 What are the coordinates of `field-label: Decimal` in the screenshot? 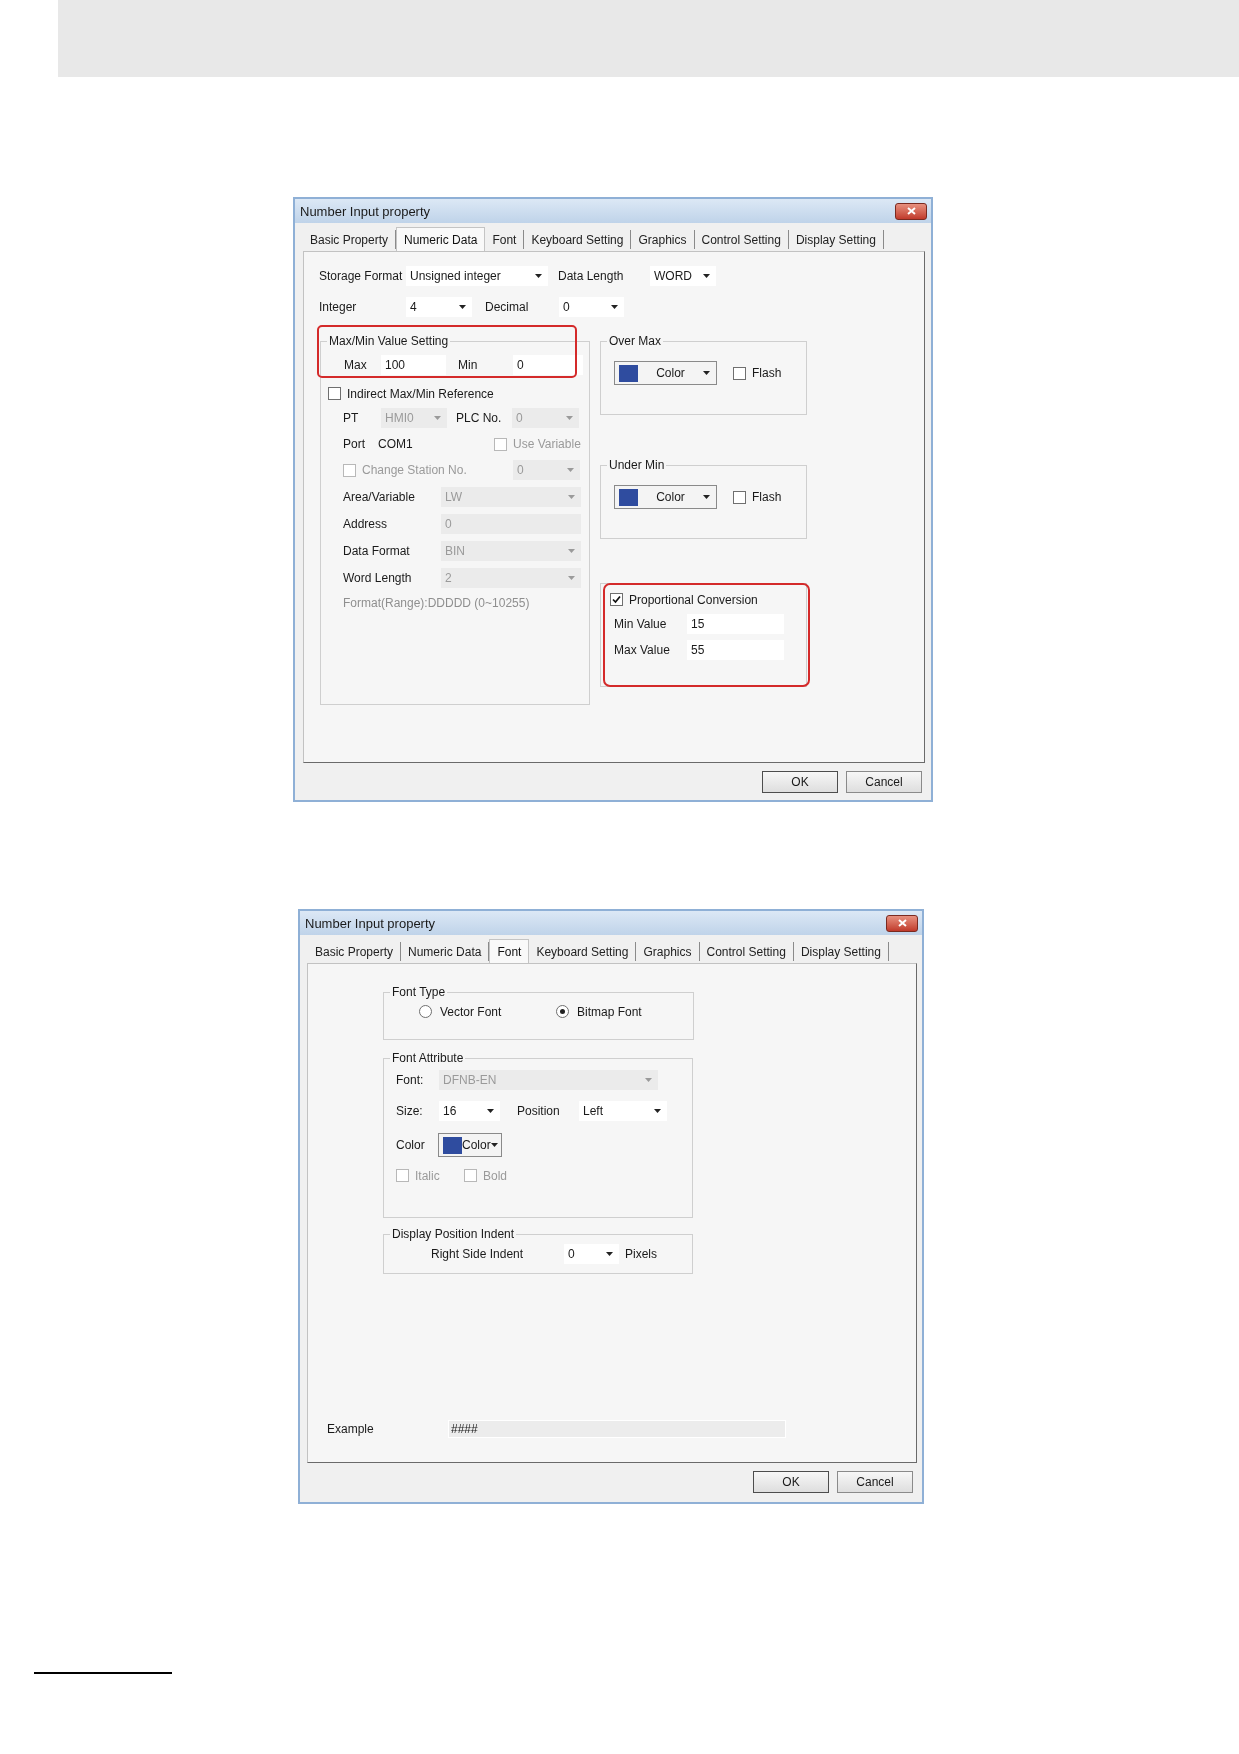 It's located at (507, 307).